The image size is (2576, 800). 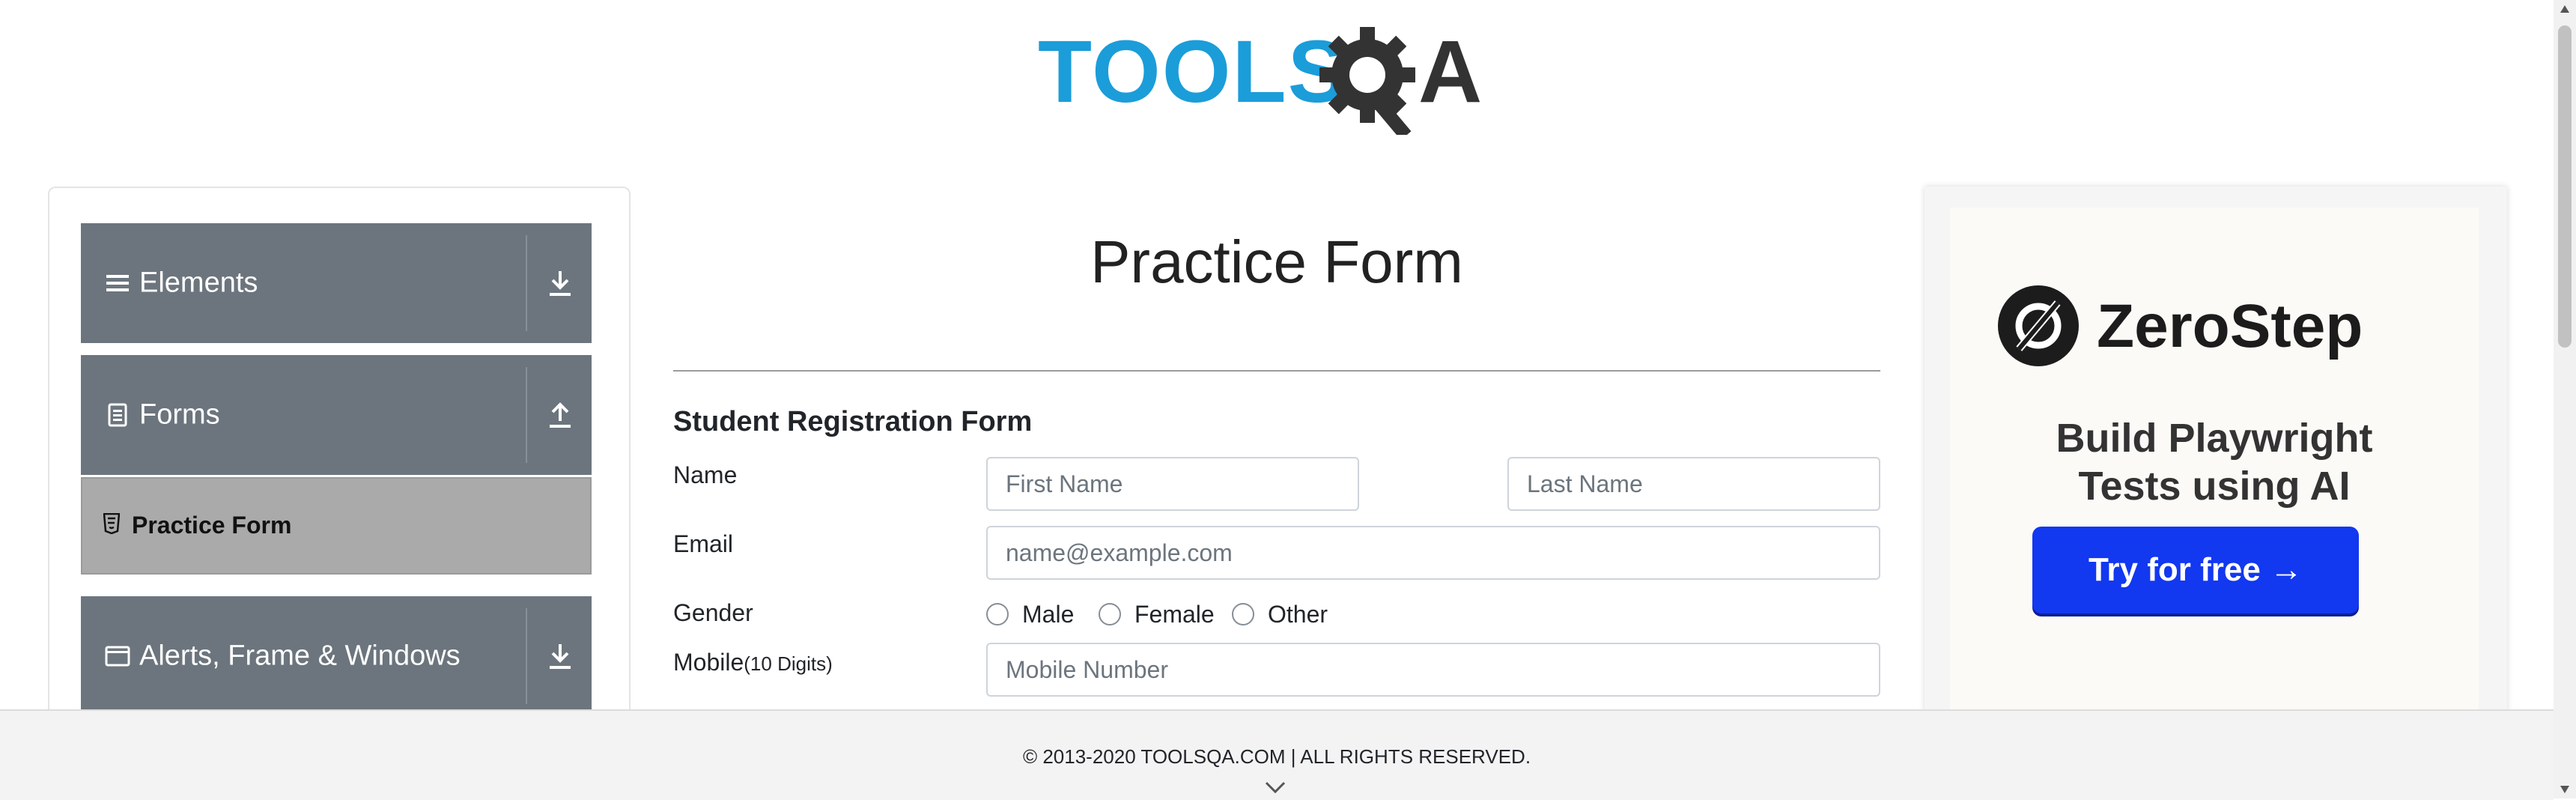 What do you see at coordinates (2214, 439) in the screenshot?
I see `ad-tagline-line: Build Playwright` at bounding box center [2214, 439].